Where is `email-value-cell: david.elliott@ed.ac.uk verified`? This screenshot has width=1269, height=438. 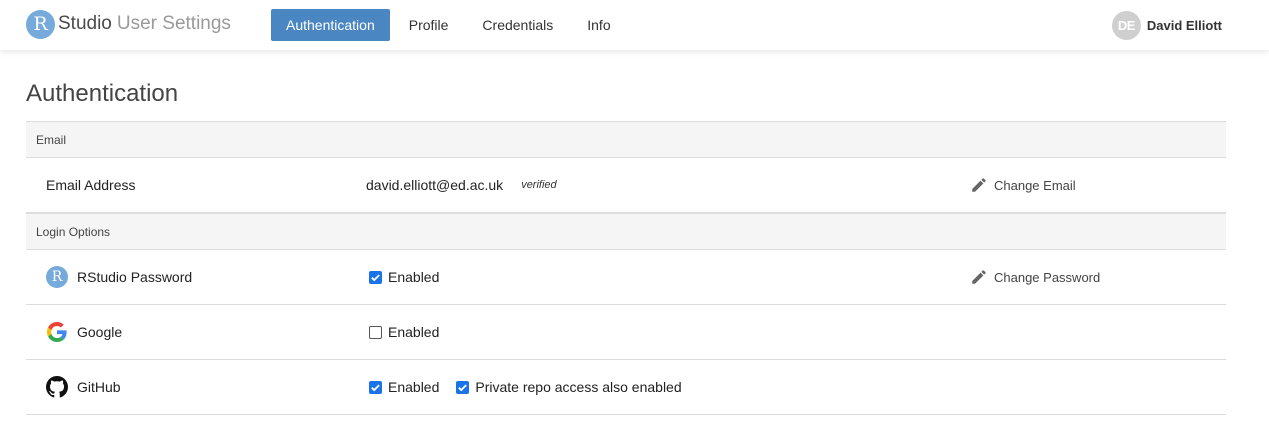 email-value-cell: david.elliott@ed.ac.uk verified is located at coordinates (461, 185).